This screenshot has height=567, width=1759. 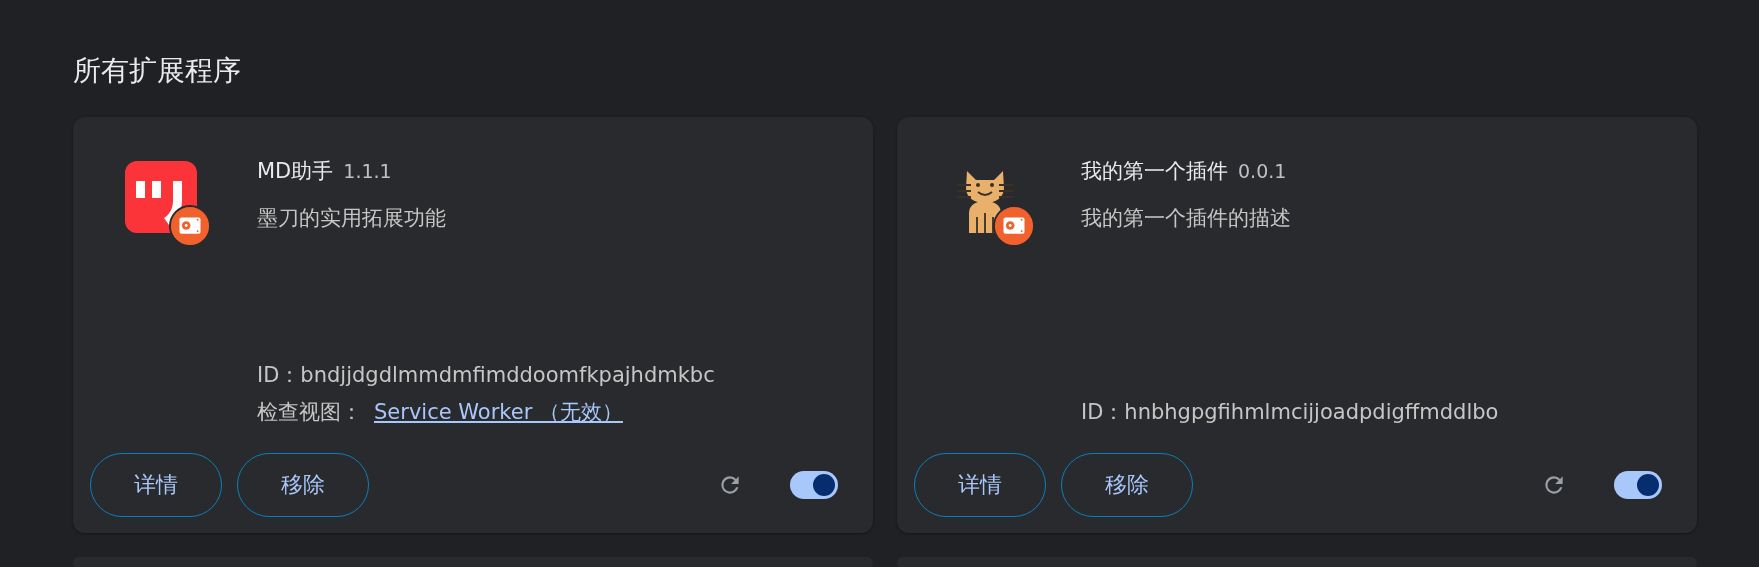 What do you see at coordinates (352, 218) in the screenshot?
I see `extension-description: 墨刀的实用拓展功能` at bounding box center [352, 218].